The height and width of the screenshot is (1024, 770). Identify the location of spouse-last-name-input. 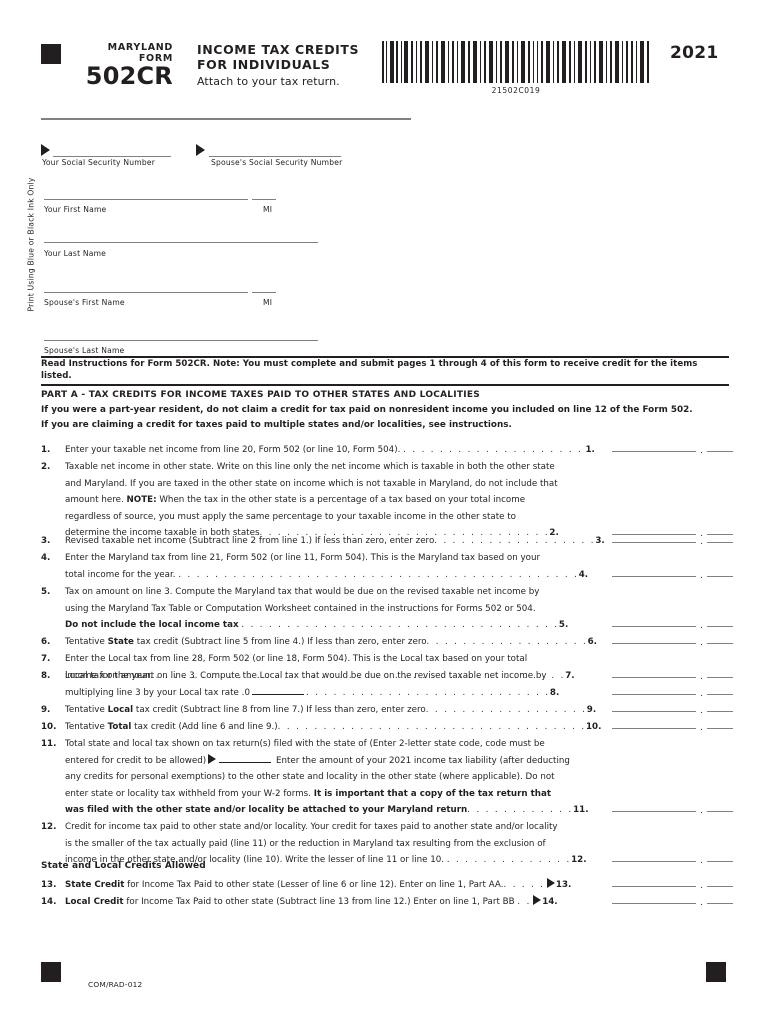
(181, 340).